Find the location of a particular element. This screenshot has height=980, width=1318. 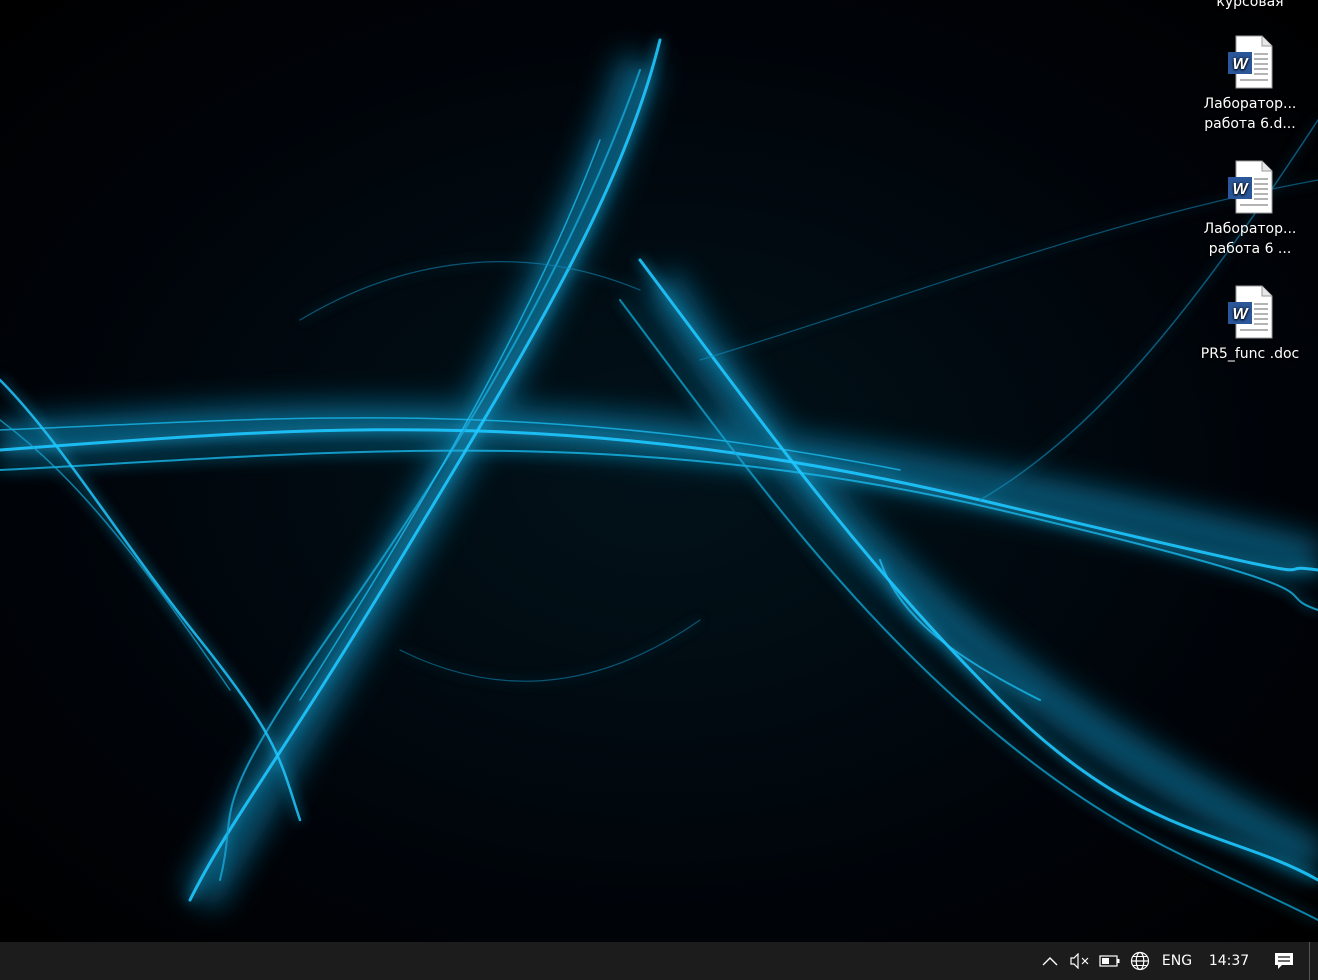

clock: 14:37 is located at coordinates (1229, 961).